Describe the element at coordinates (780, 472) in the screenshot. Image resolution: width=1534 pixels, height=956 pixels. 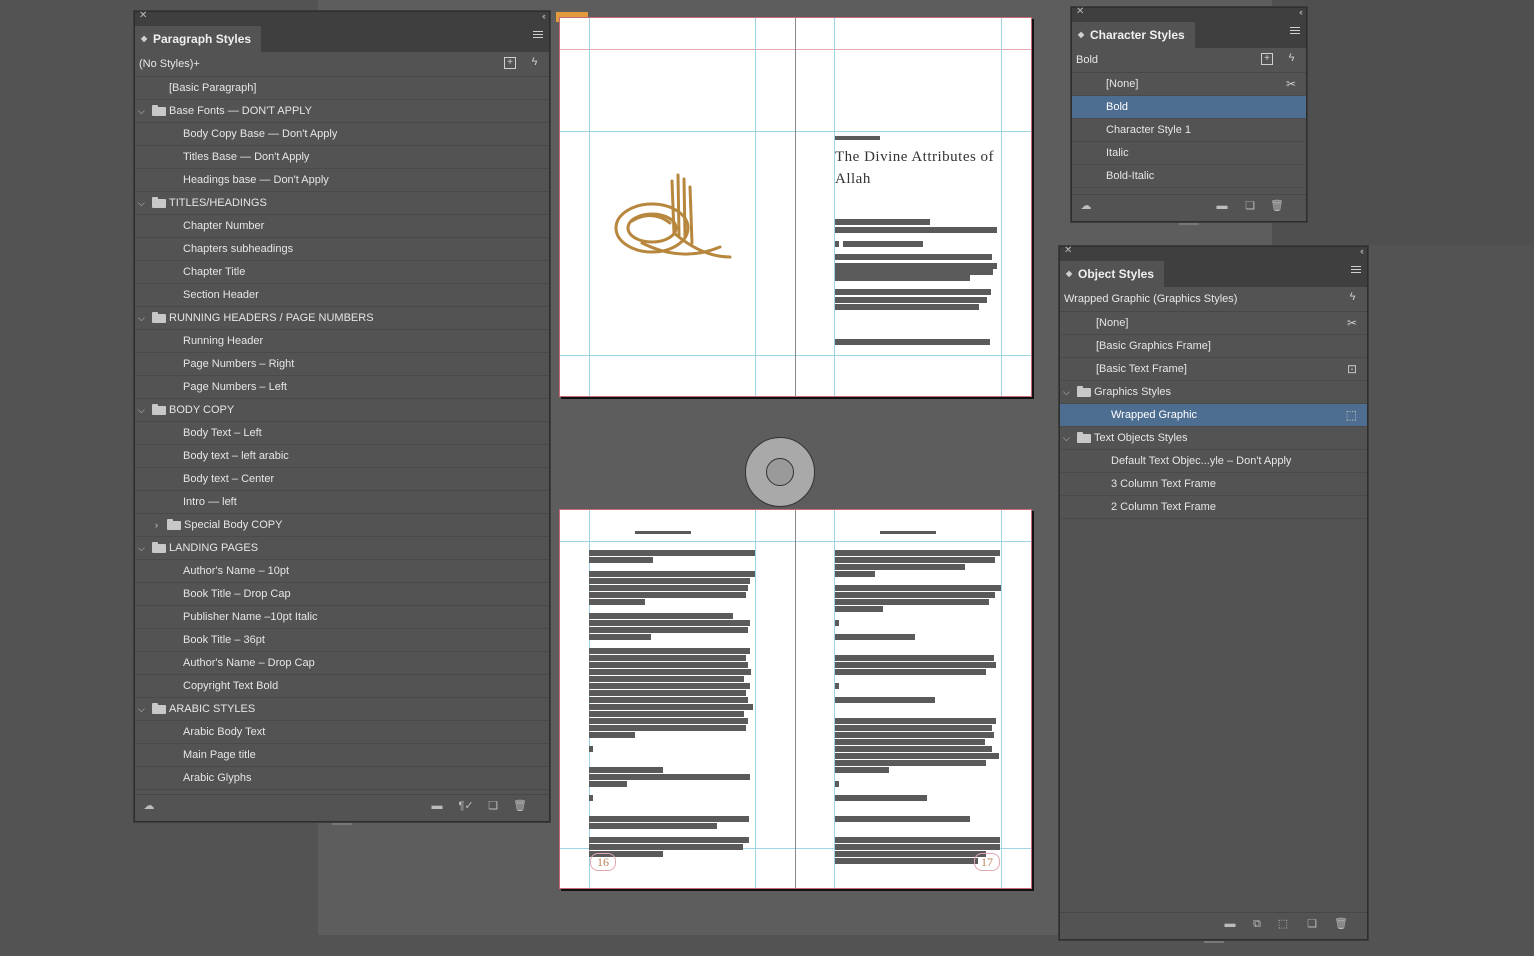
I see `navigator-wheel` at that location.